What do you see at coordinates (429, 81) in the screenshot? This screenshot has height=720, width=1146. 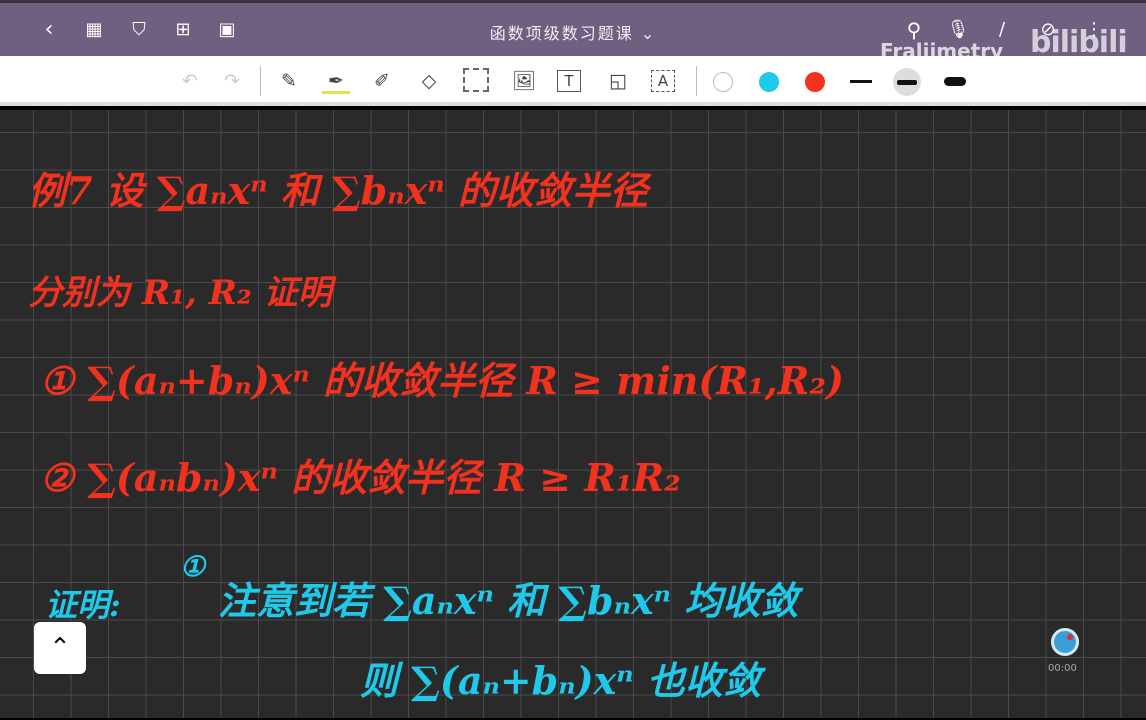 I see `eraser-icon: ◇` at bounding box center [429, 81].